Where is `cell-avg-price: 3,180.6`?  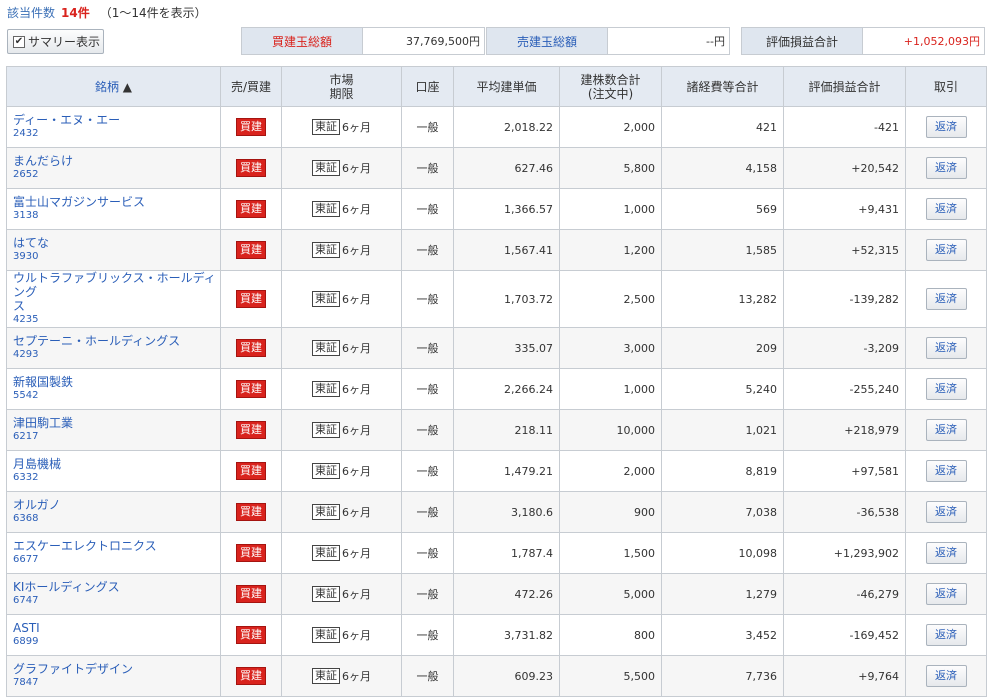 cell-avg-price: 3,180.6 is located at coordinates (506, 512).